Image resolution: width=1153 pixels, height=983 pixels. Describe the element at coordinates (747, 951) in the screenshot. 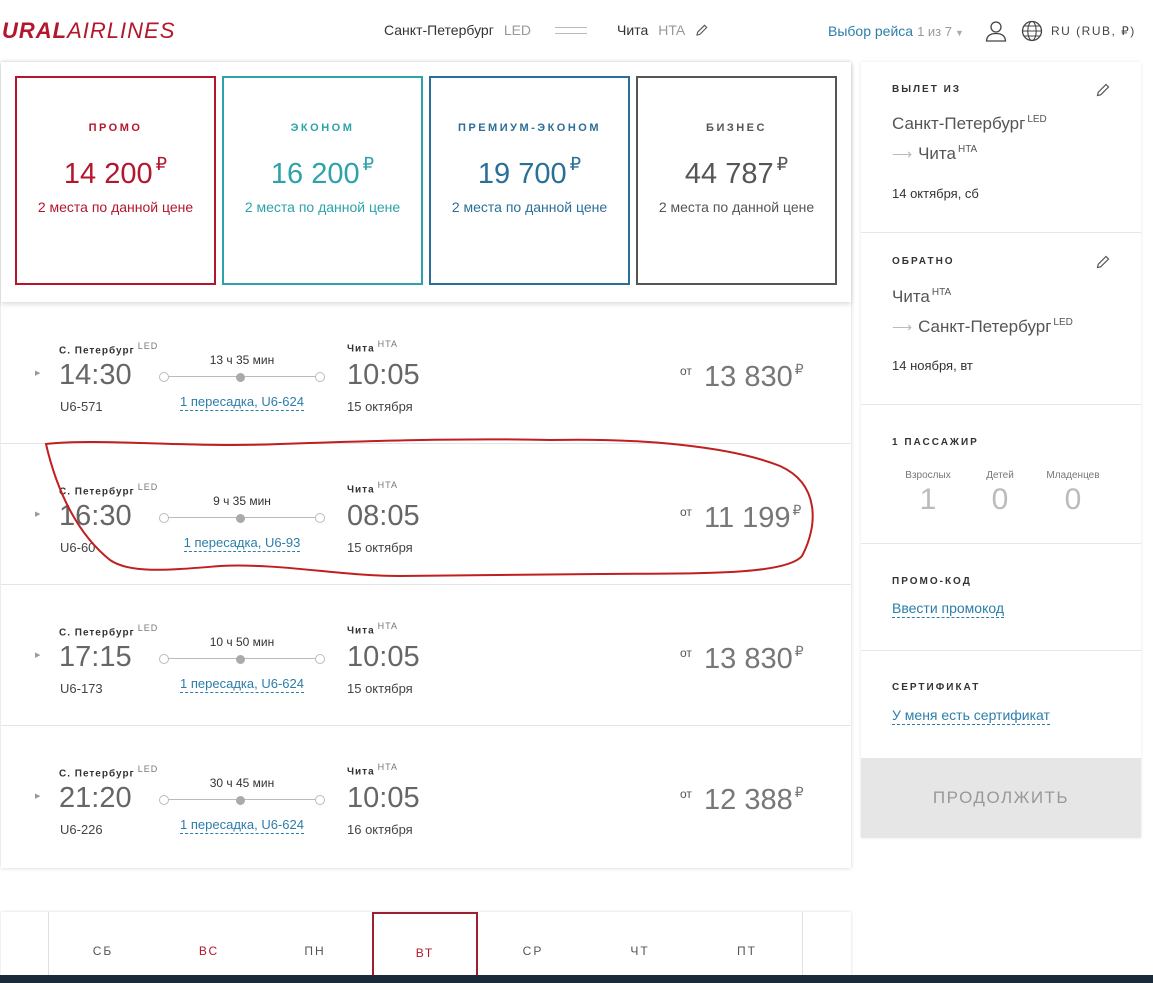

I see `day-name: ПТ` at that location.